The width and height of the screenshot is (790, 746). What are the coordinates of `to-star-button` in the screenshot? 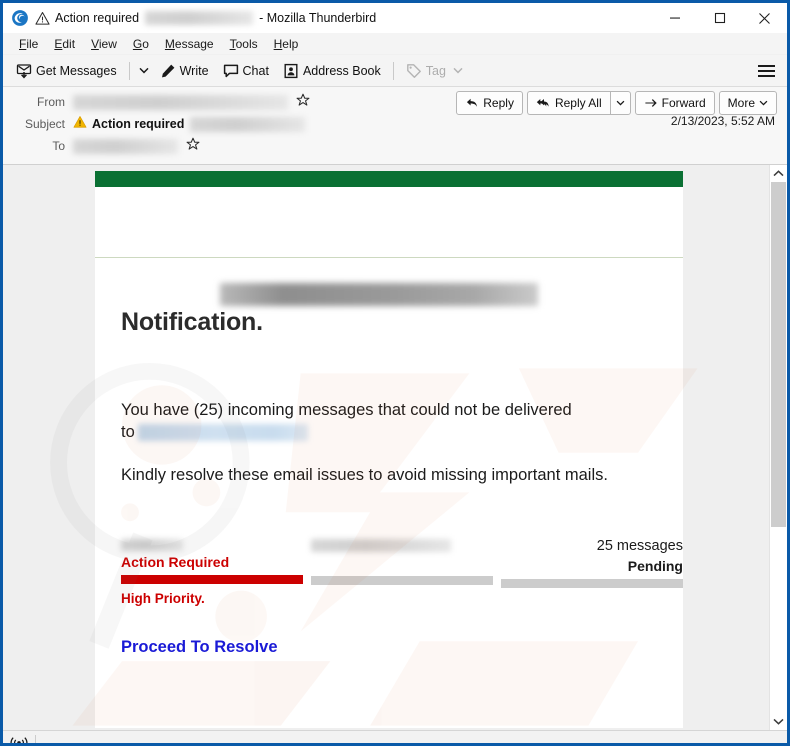 It's located at (193, 146).